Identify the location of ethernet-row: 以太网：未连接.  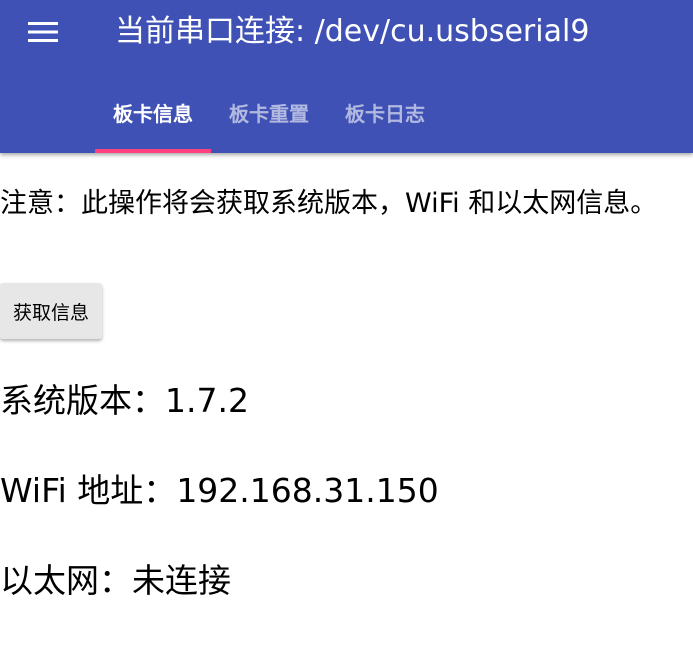
(115, 581).